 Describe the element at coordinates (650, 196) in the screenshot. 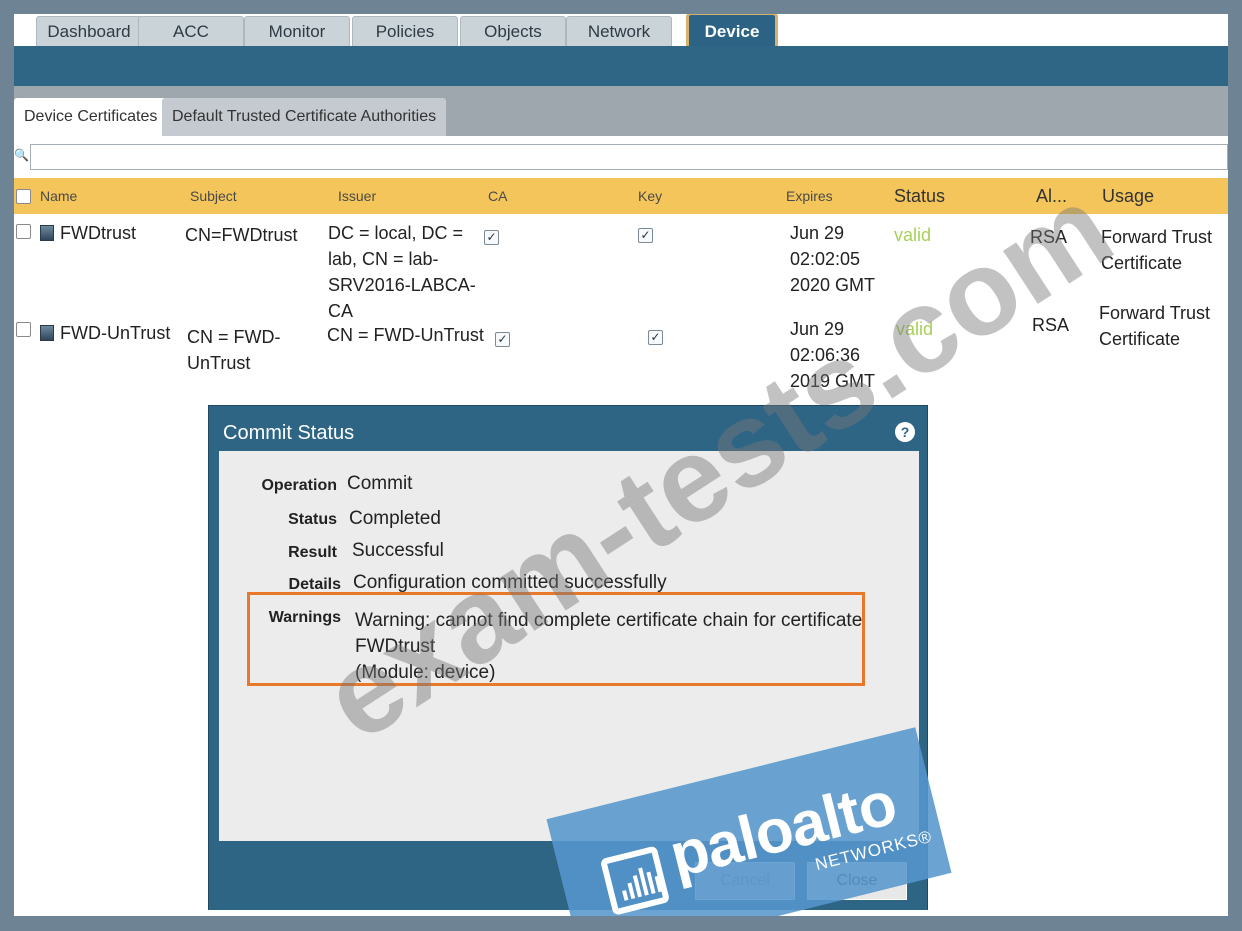

I see `col-key: Key` at that location.